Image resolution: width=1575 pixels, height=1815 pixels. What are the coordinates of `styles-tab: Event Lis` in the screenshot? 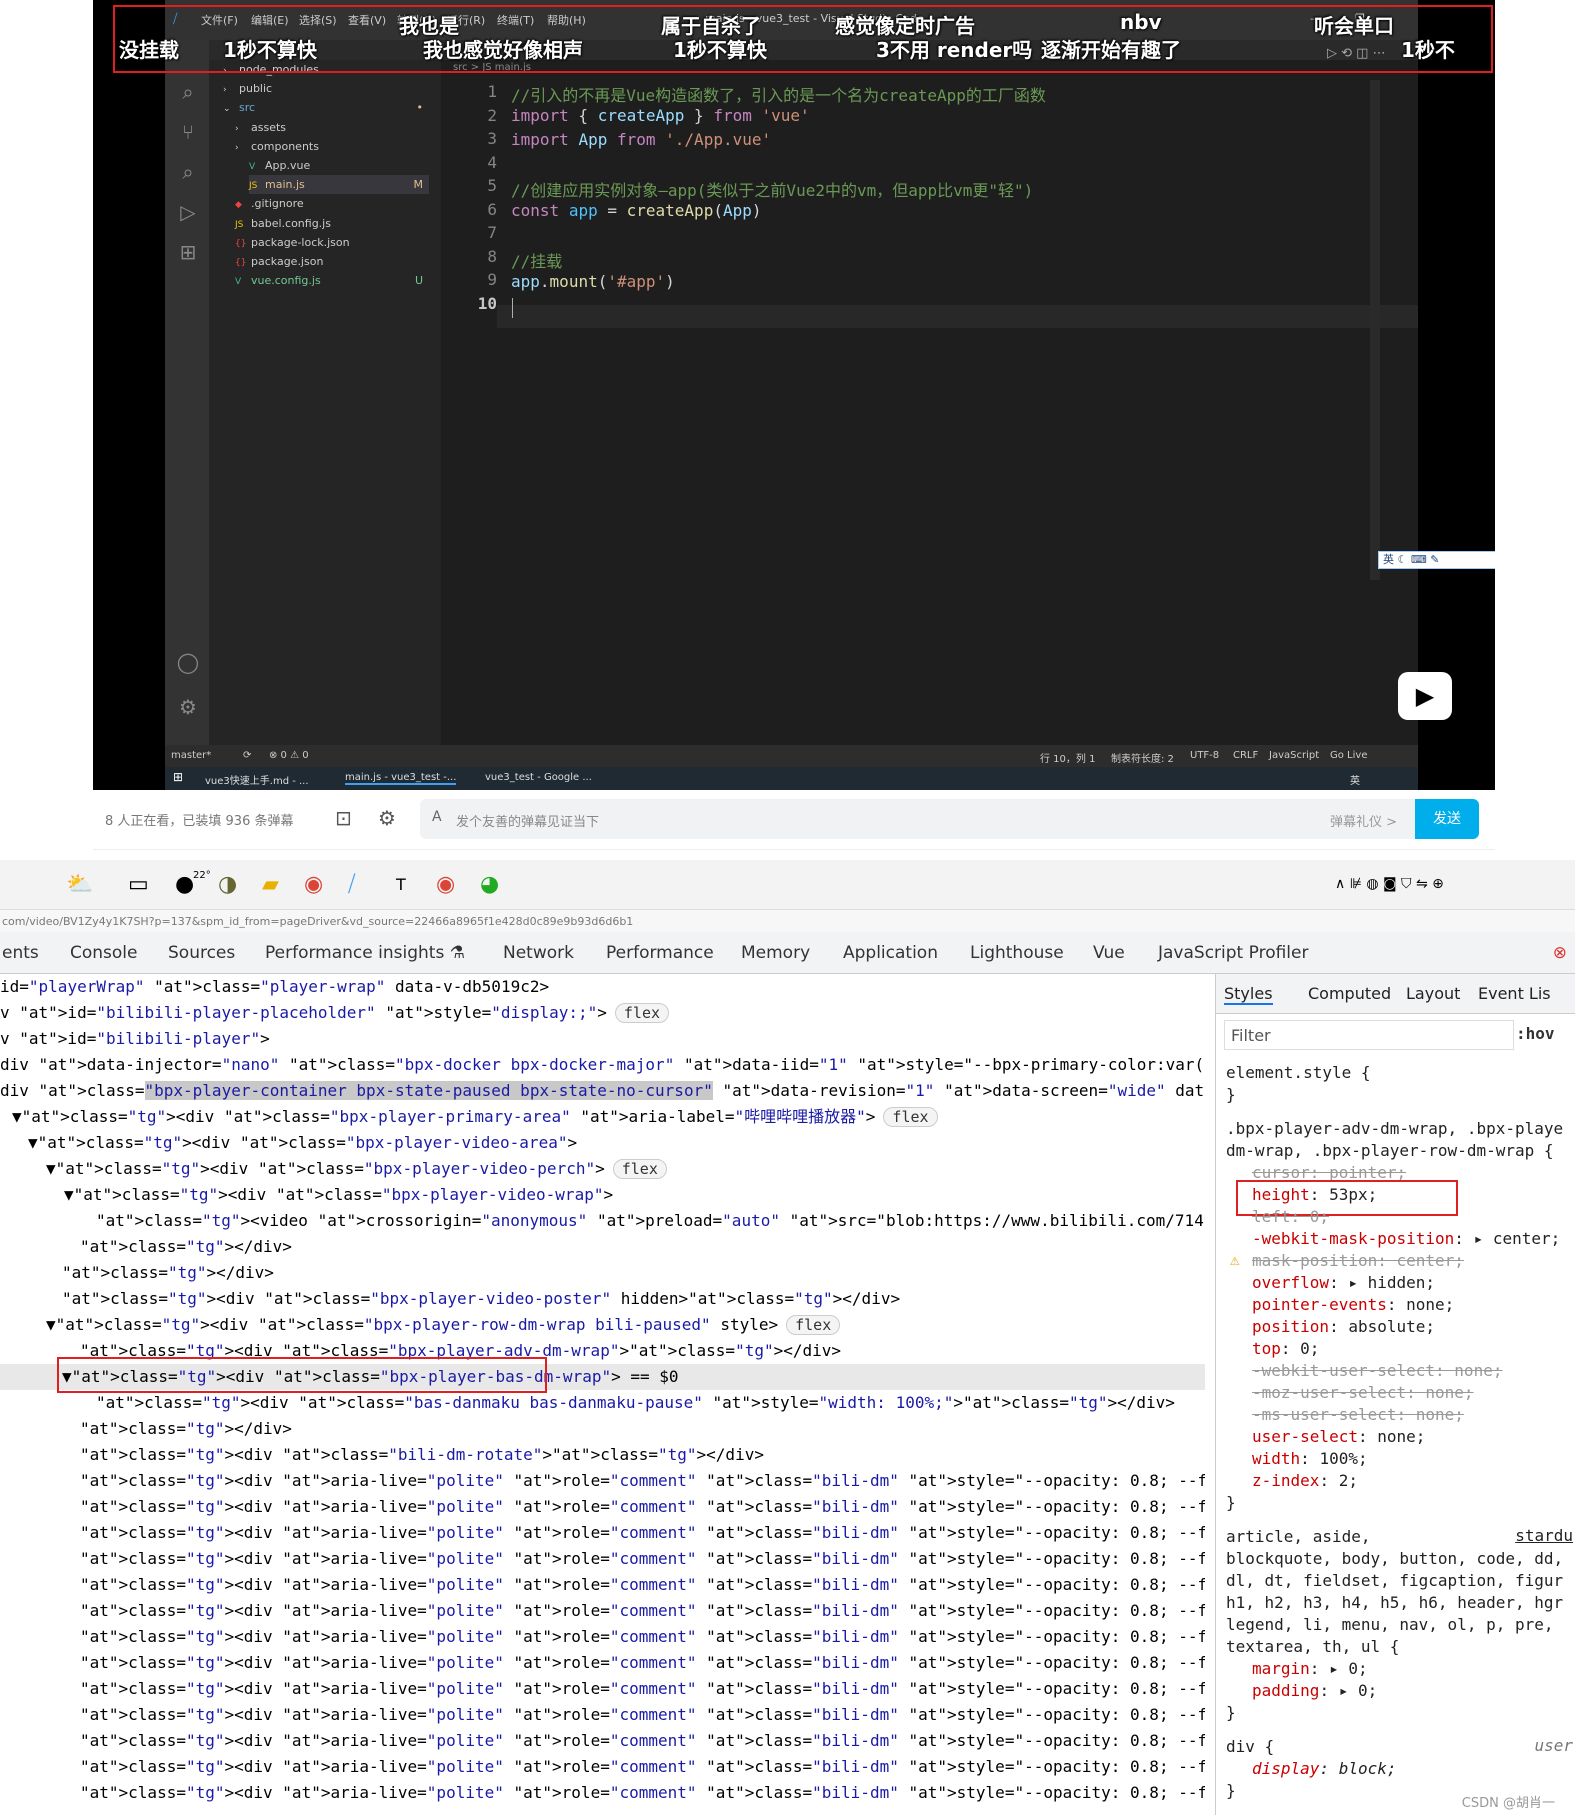 It's located at (1514, 993).